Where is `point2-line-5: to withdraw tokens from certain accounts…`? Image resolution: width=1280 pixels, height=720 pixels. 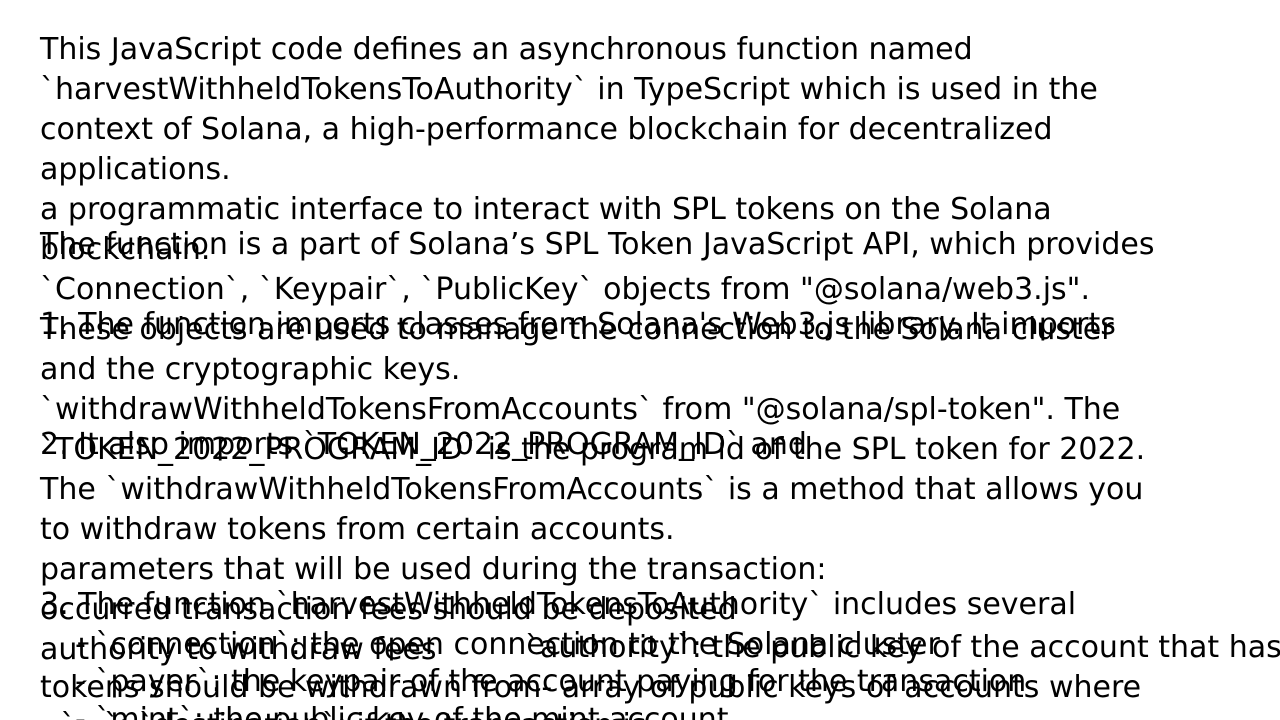 point2-line-5: to withdraw tokens from certain accounts… is located at coordinates (357, 529).